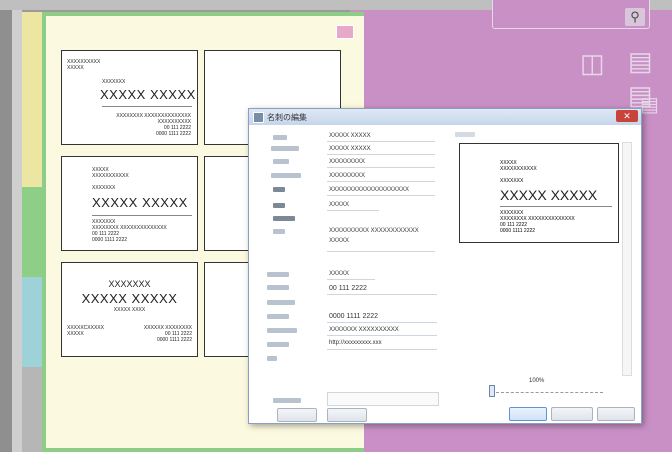  I want to click on preview-company: XXXXX XXXXXXXXXXX, so click(518, 166).